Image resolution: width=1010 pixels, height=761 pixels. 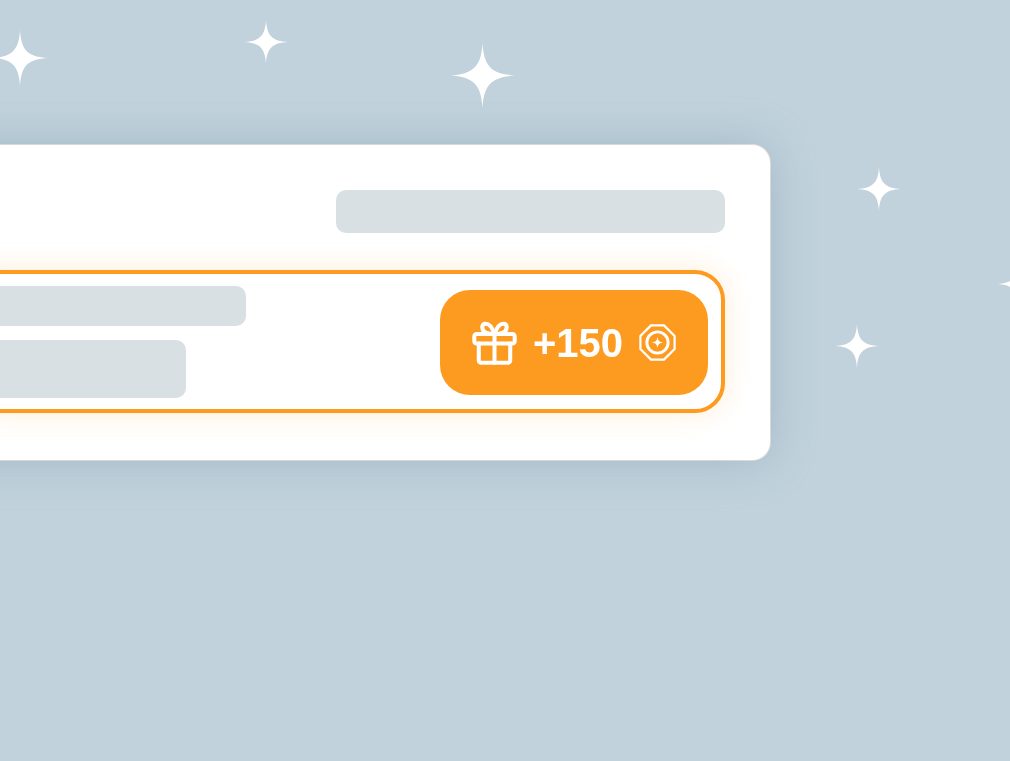 What do you see at coordinates (362, 341) in the screenshot?
I see `task-row: +150` at bounding box center [362, 341].